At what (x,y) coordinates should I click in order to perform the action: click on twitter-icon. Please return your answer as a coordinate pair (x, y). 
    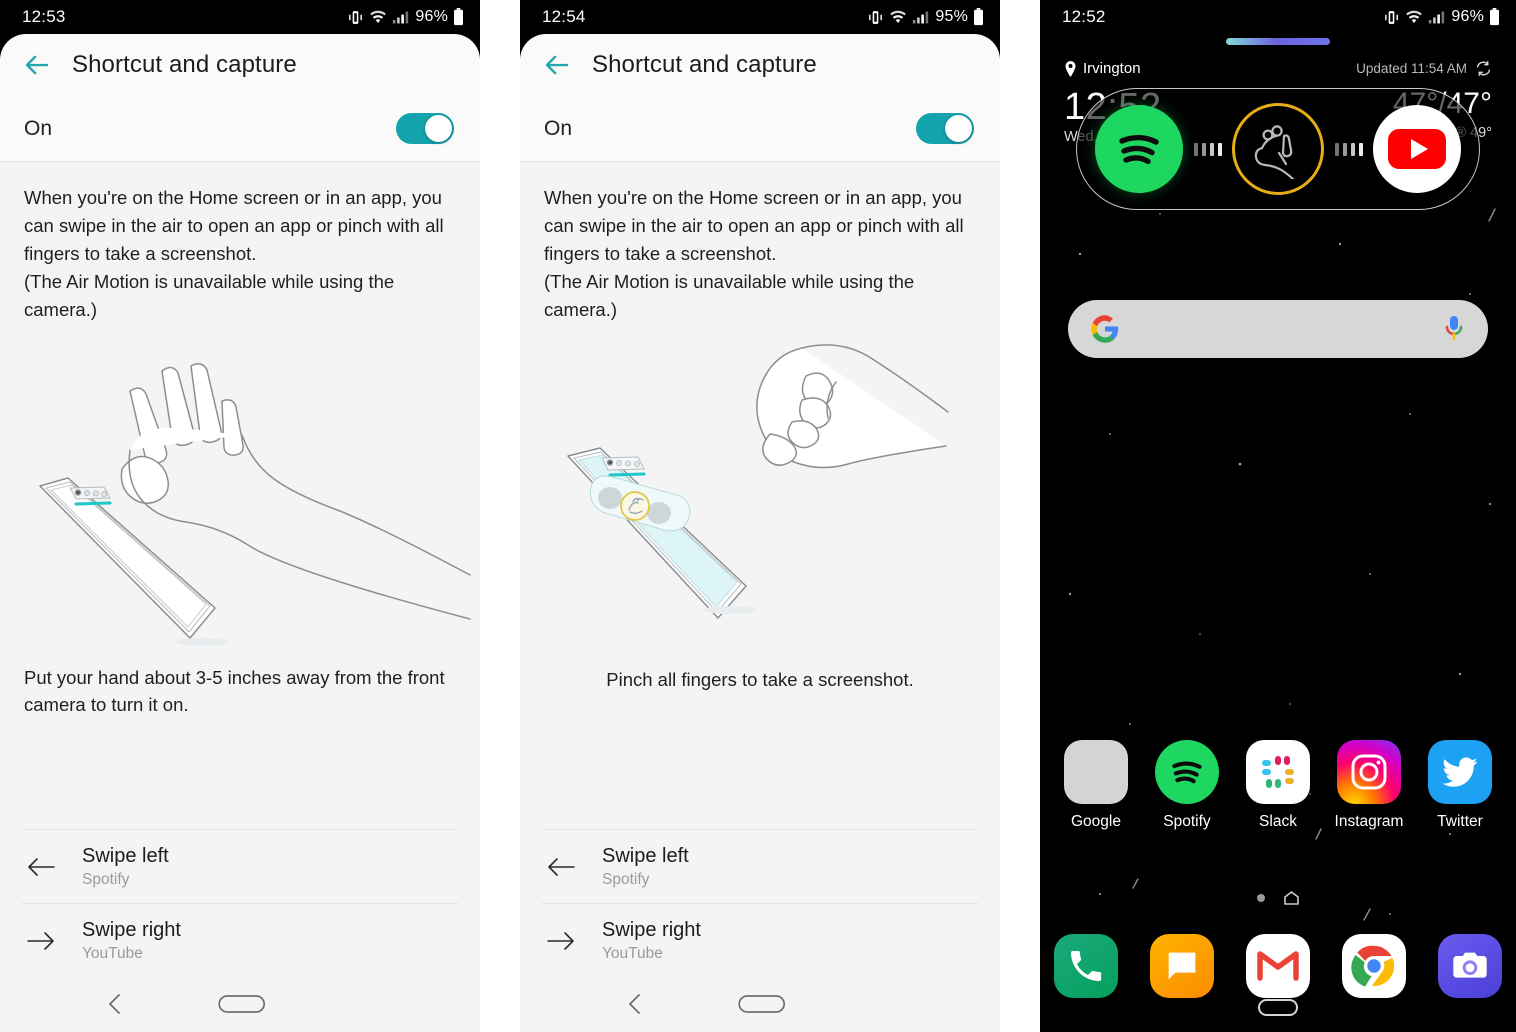
    Looking at the image, I should click on (1460, 772).